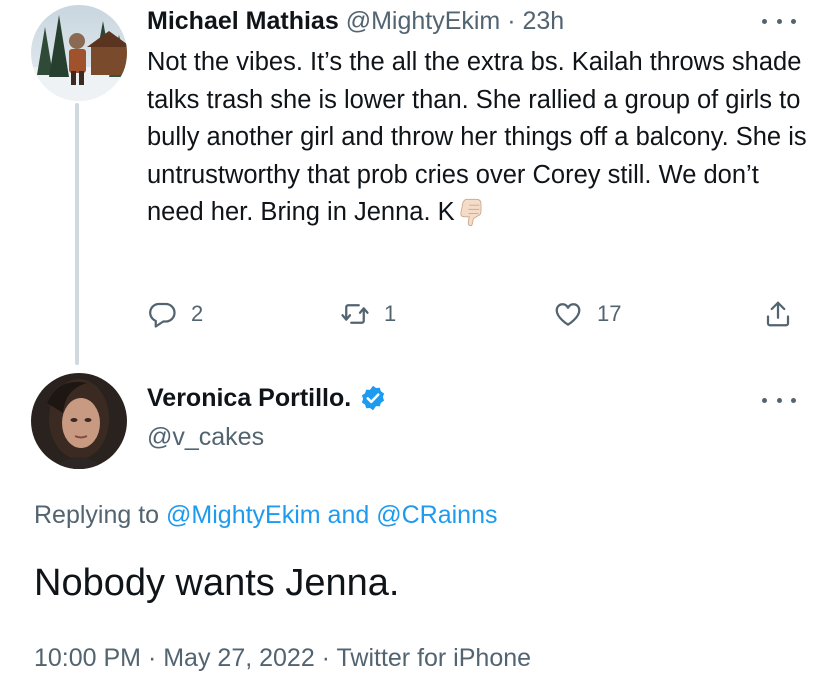 The width and height of the screenshot is (828, 676). I want to click on like-count: 17, so click(609, 313).